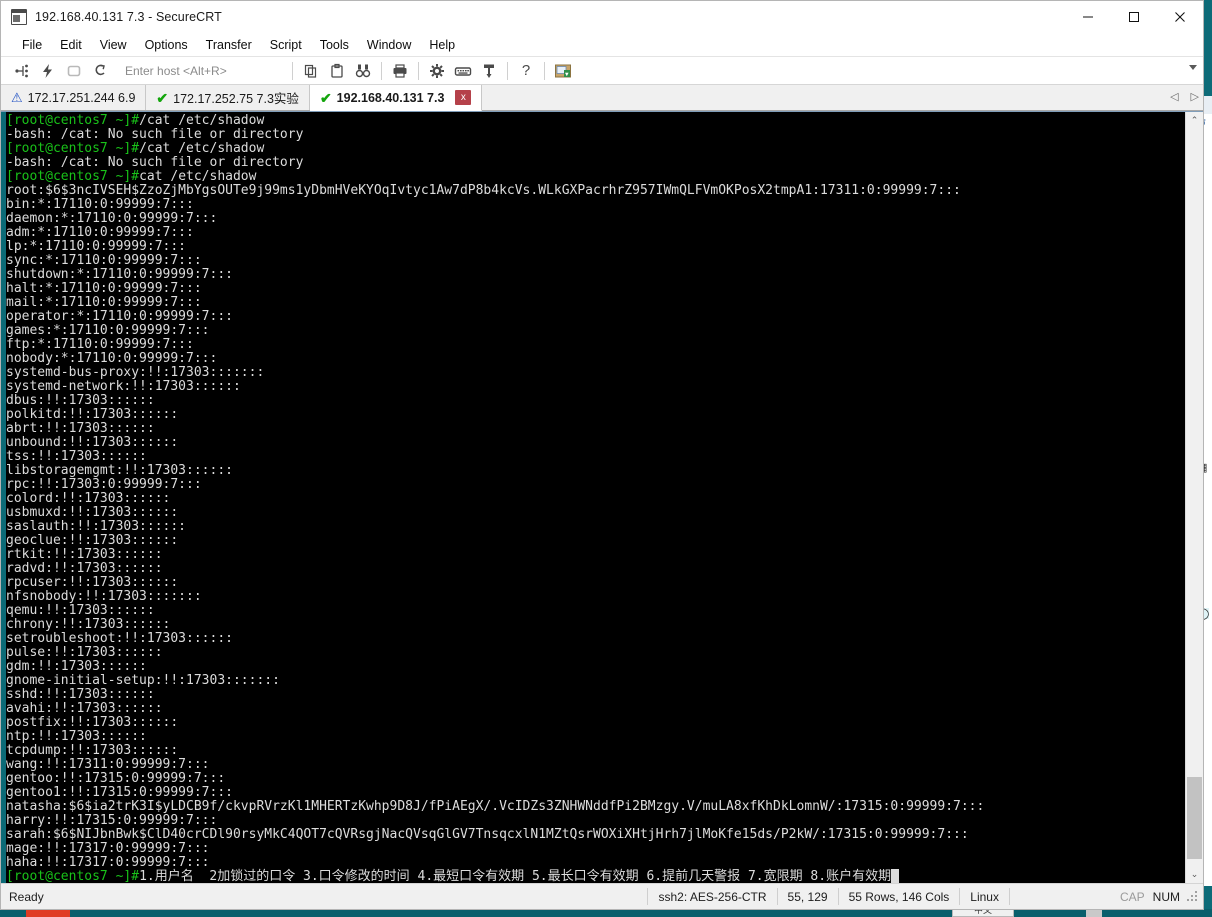 The width and height of the screenshot is (1212, 917). Describe the element at coordinates (595, 569) in the screenshot. I see `terminal-line: radvd:!!:17303::::::` at that location.